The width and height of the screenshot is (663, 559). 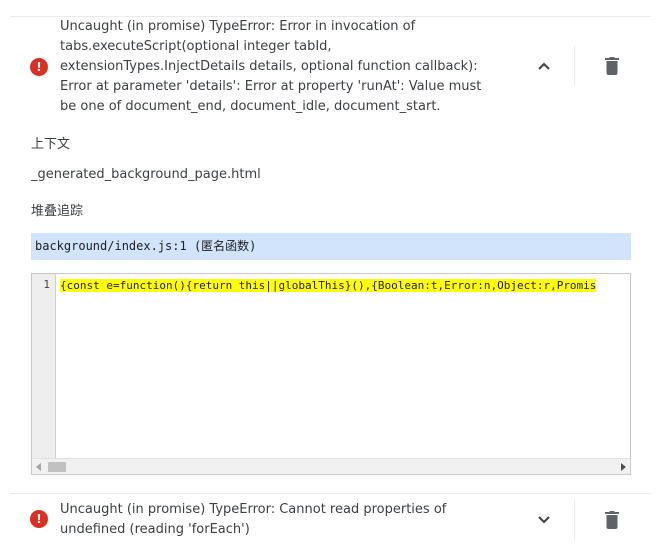 I want to click on scroll-right-icon, so click(x=623, y=467).